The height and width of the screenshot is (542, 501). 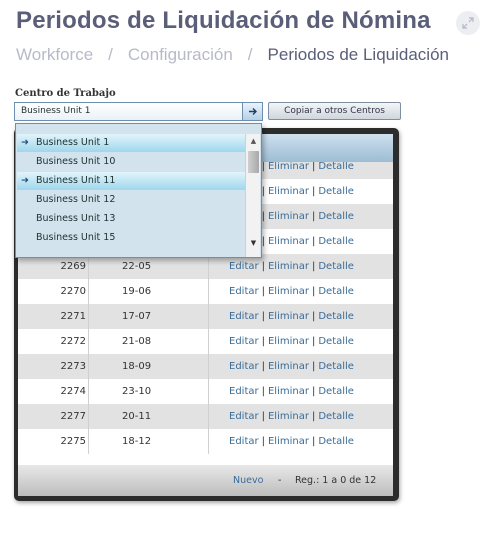 I want to click on grid-footer: Nuevo - Reg.: 1 a 0 de 12, so click(x=205, y=480).